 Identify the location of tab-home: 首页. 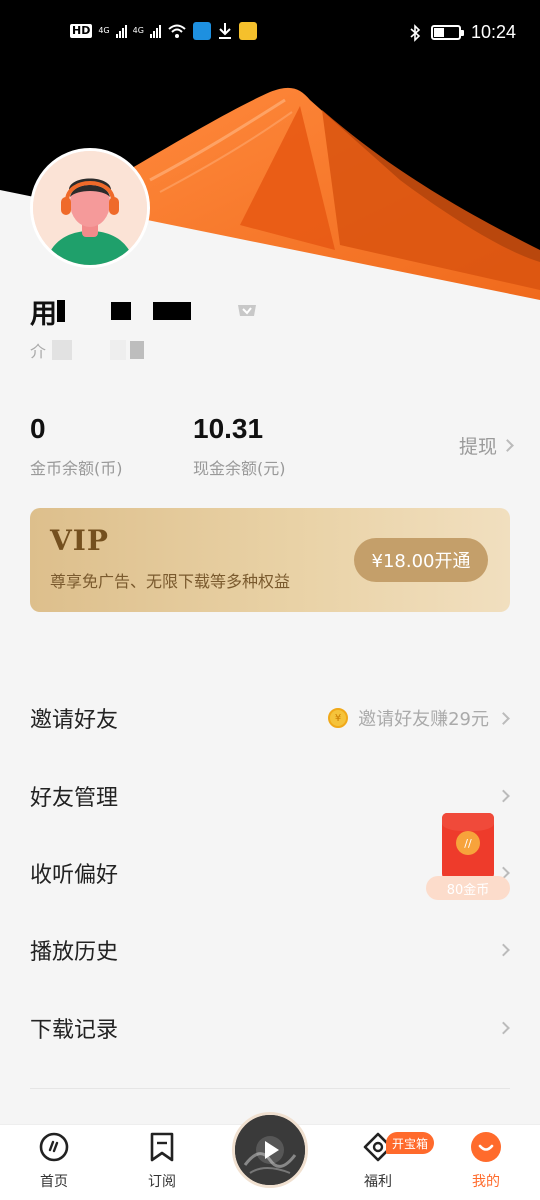
(54, 1161).